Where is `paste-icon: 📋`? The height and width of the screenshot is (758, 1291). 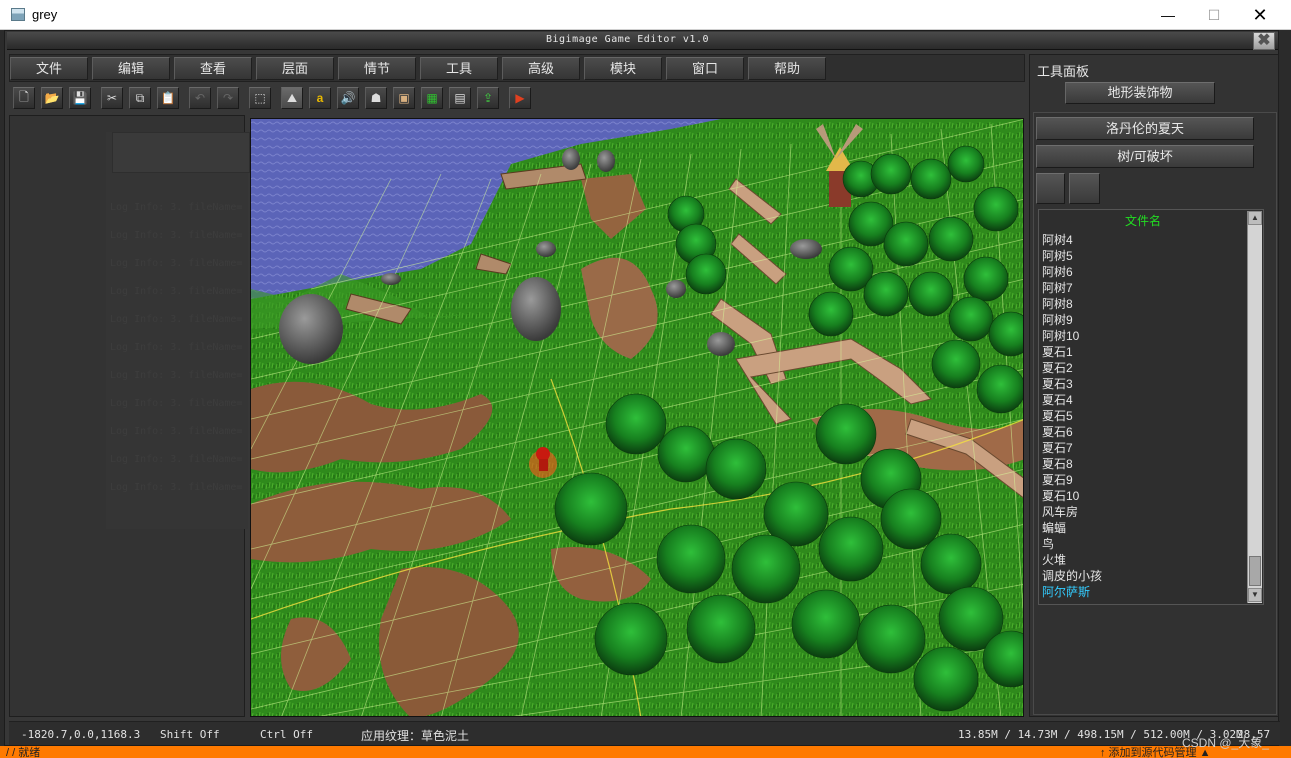
paste-icon: 📋 is located at coordinates (168, 98).